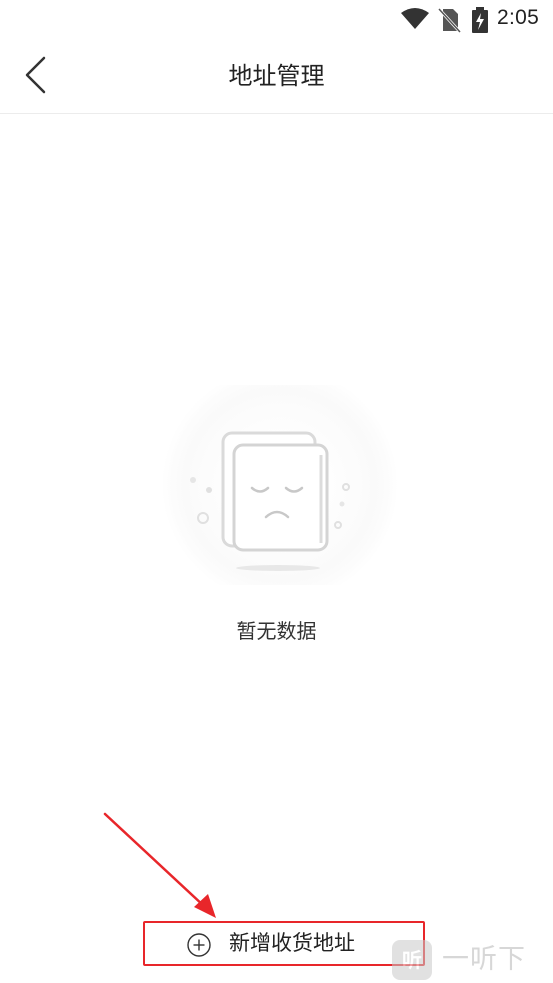  What do you see at coordinates (199, 945) in the screenshot?
I see `plus-circle-icon` at bounding box center [199, 945].